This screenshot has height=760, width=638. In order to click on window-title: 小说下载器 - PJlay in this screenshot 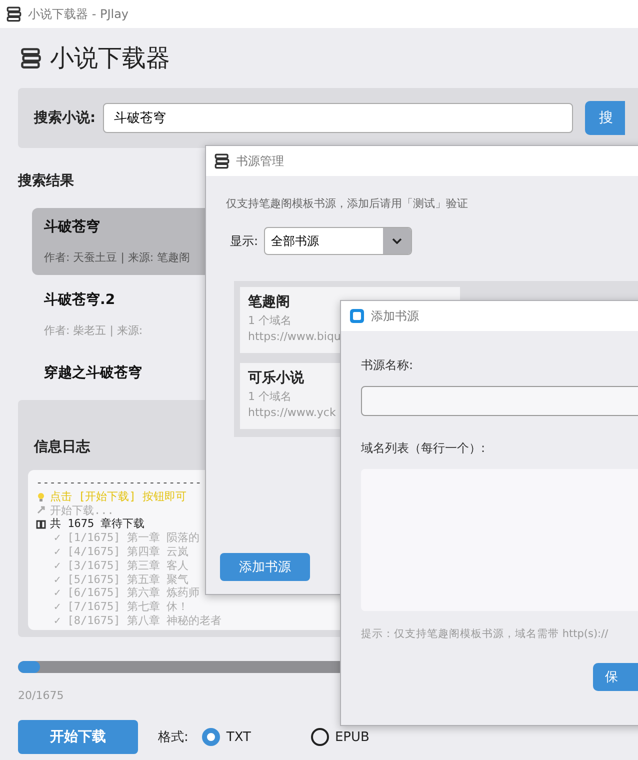, I will do `click(78, 14)`.